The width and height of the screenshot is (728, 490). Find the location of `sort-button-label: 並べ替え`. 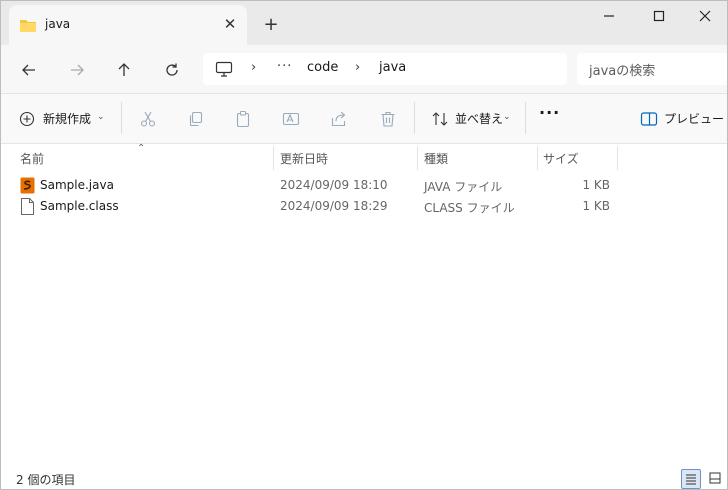

sort-button-label: 並べ替え is located at coordinates (479, 119).